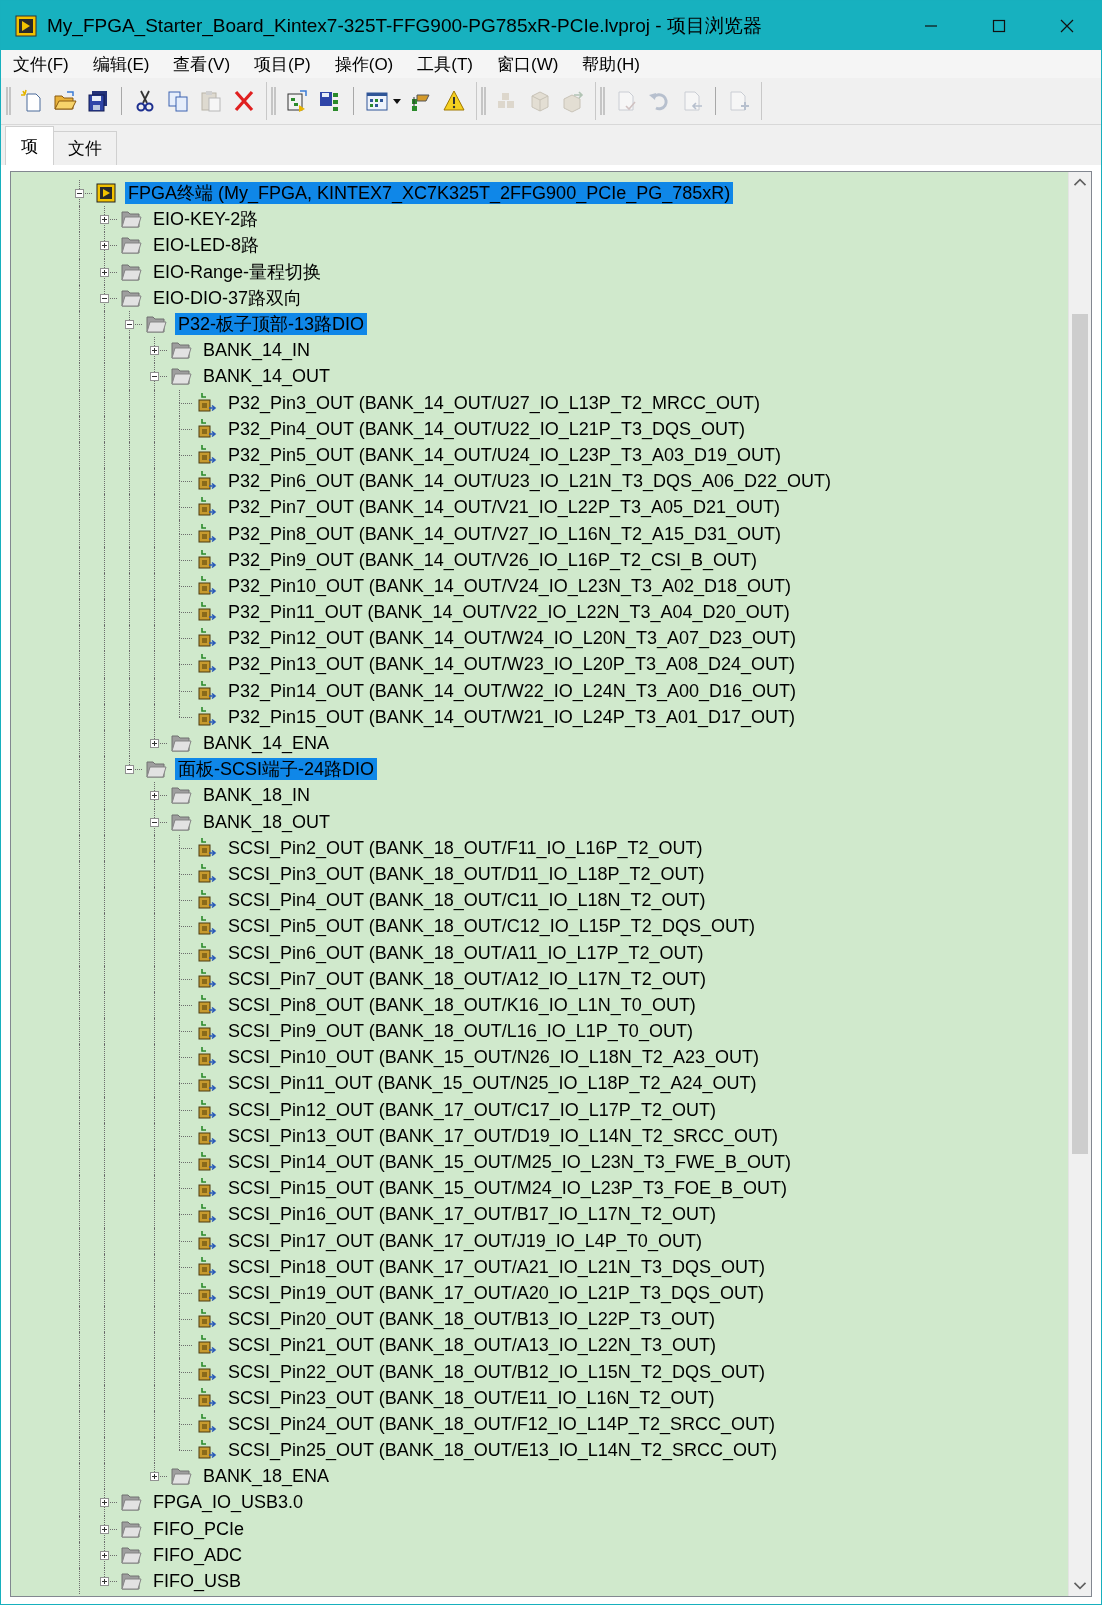  I want to click on menu-item: 工具(T), so click(445, 64).